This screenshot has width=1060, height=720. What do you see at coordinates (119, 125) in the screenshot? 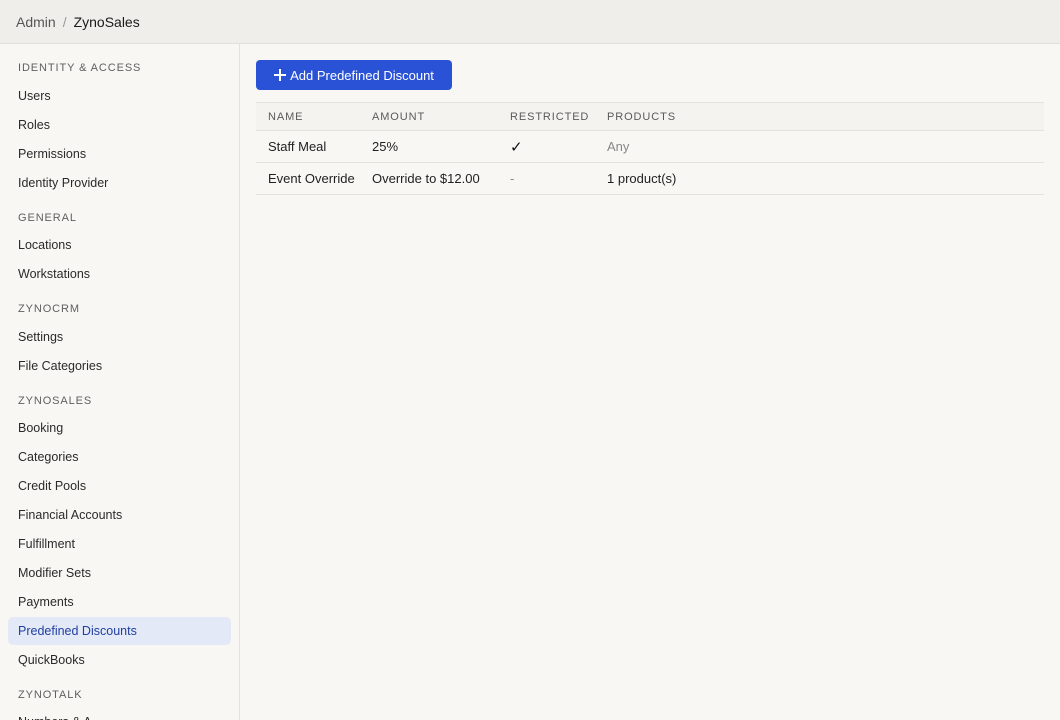
I see `sidebar-item-roles: Roles` at bounding box center [119, 125].